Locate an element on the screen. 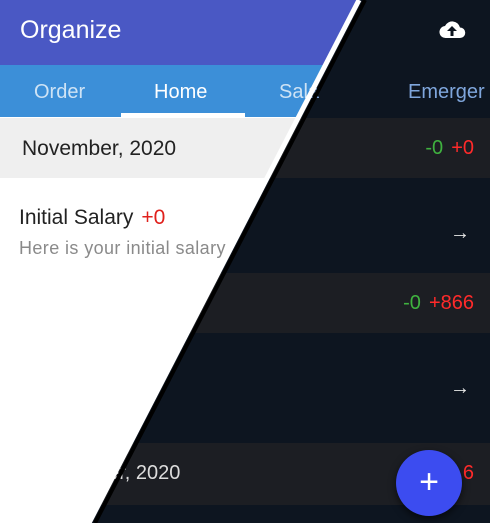 This screenshot has width=490, height=523. add-icon: + is located at coordinates (429, 482).